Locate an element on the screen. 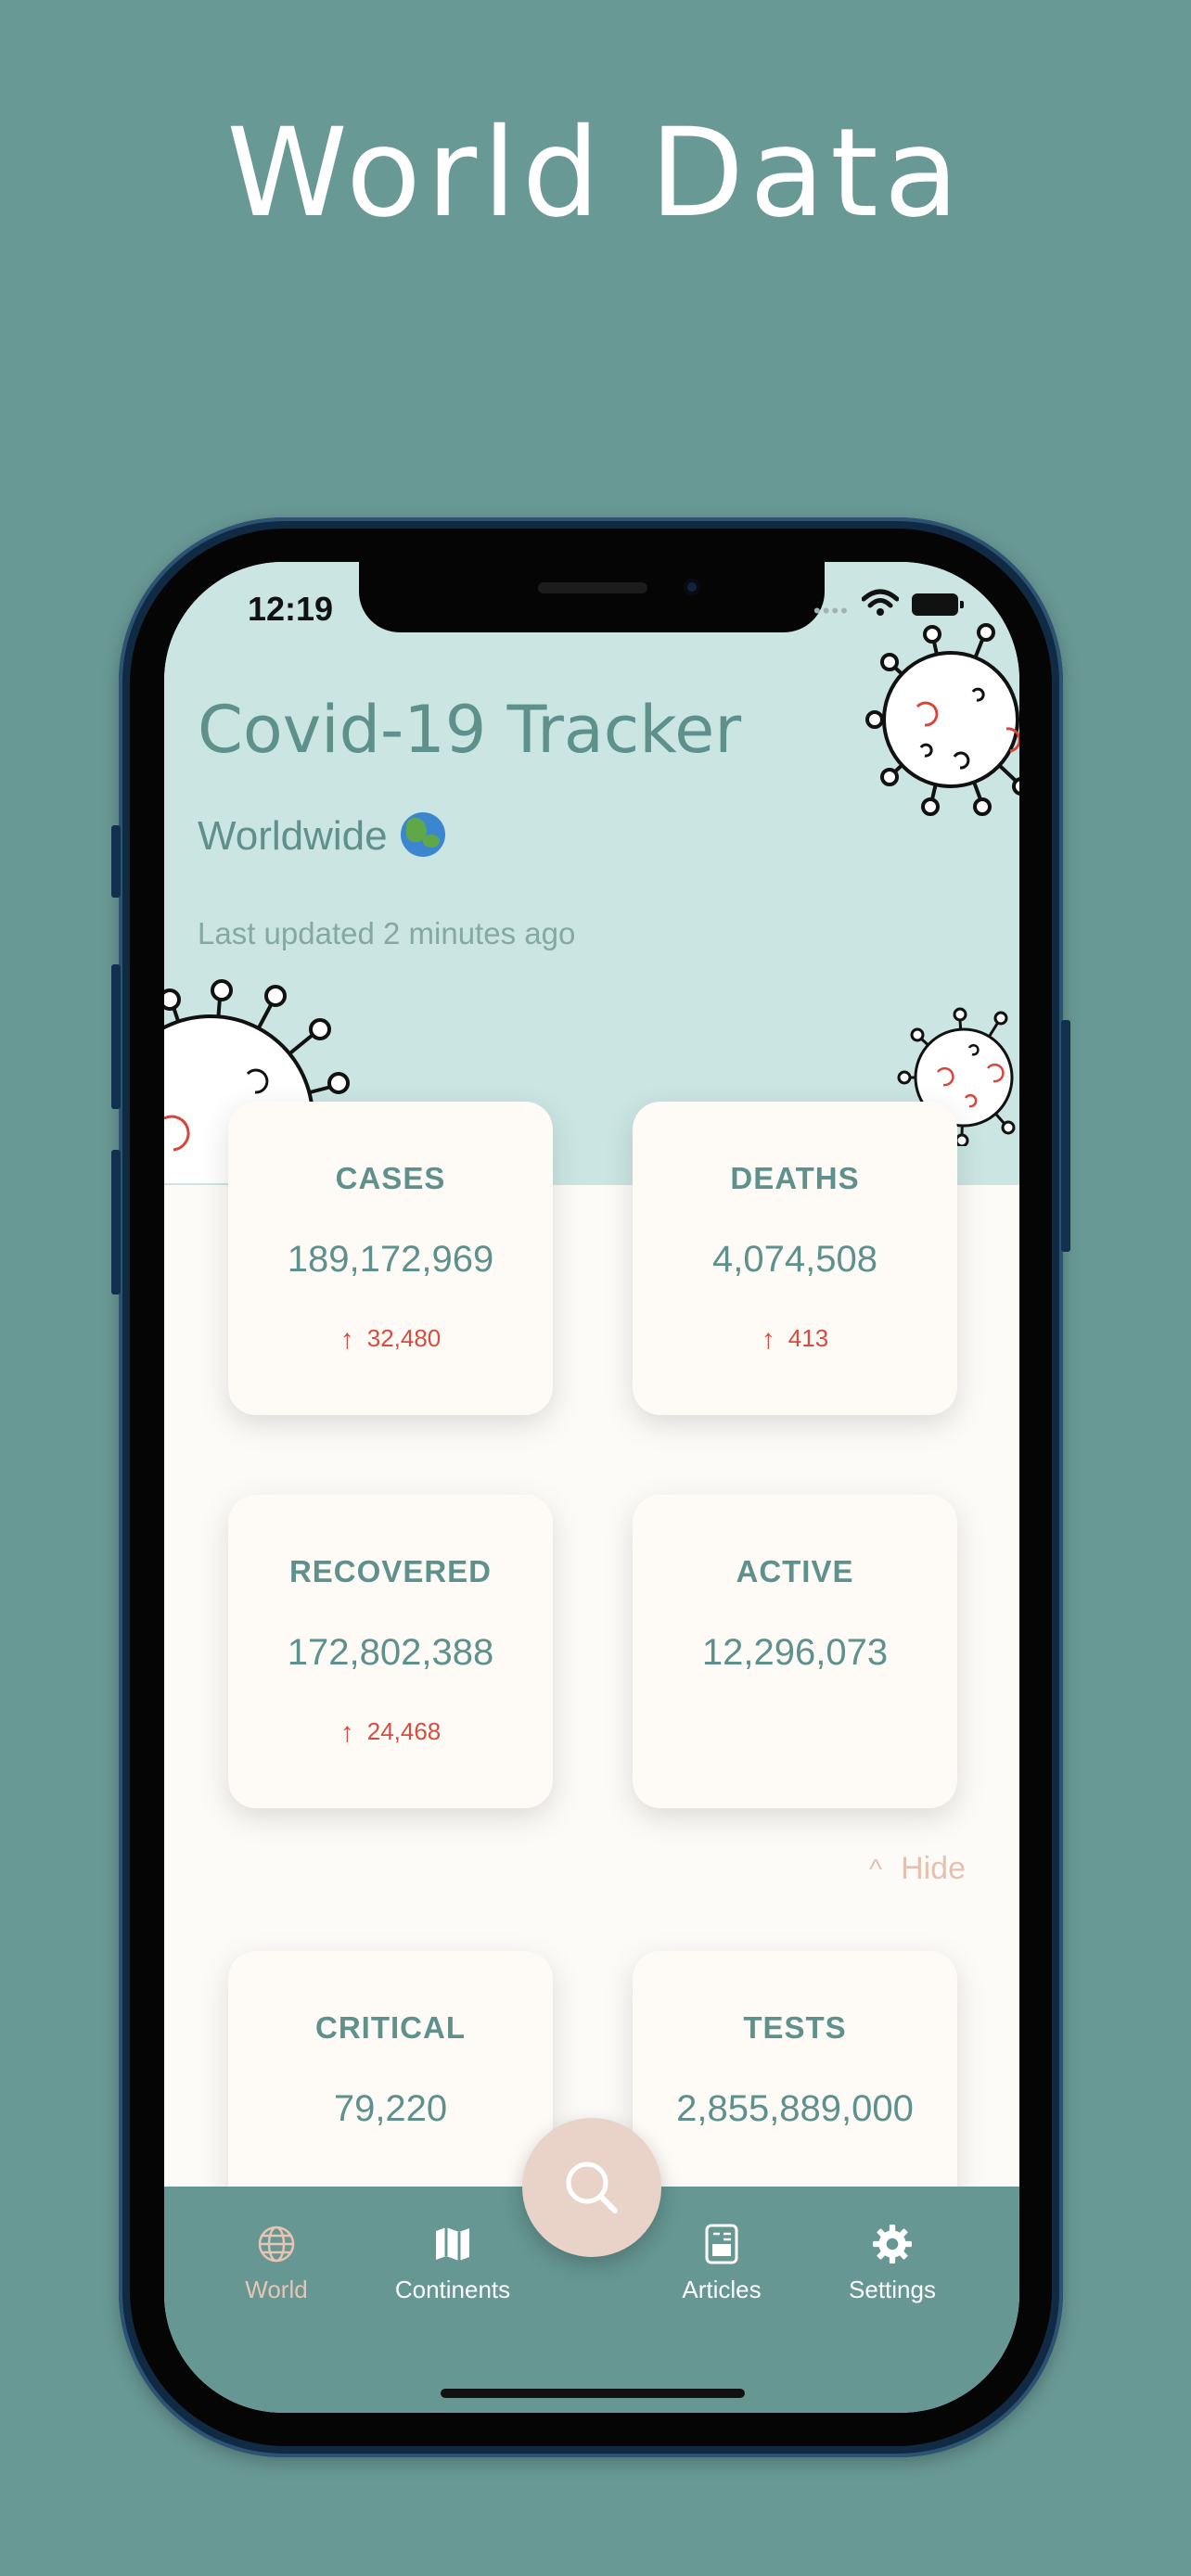  region-label: Worldwide is located at coordinates (293, 836).